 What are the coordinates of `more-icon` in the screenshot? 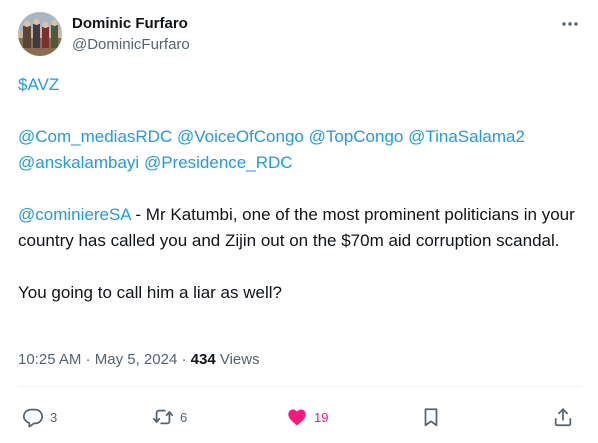 It's located at (570, 24).